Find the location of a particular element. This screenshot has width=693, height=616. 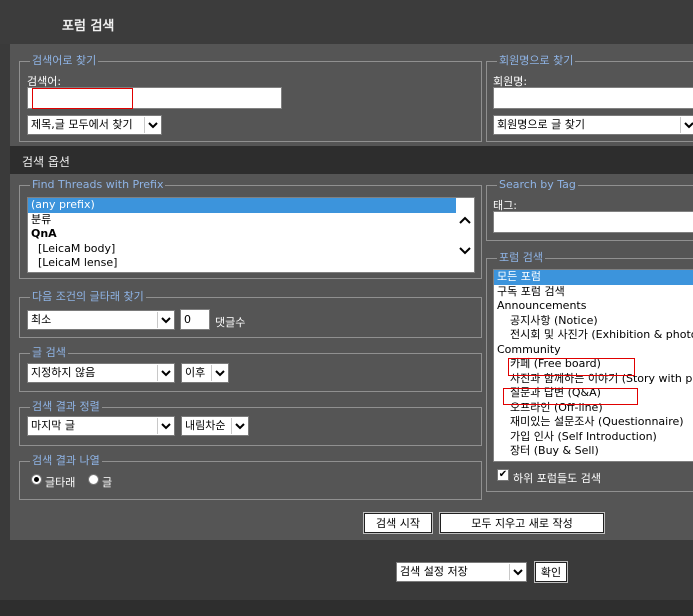

forum-option: 장터 (Buy & Sell) is located at coordinates (593, 451).